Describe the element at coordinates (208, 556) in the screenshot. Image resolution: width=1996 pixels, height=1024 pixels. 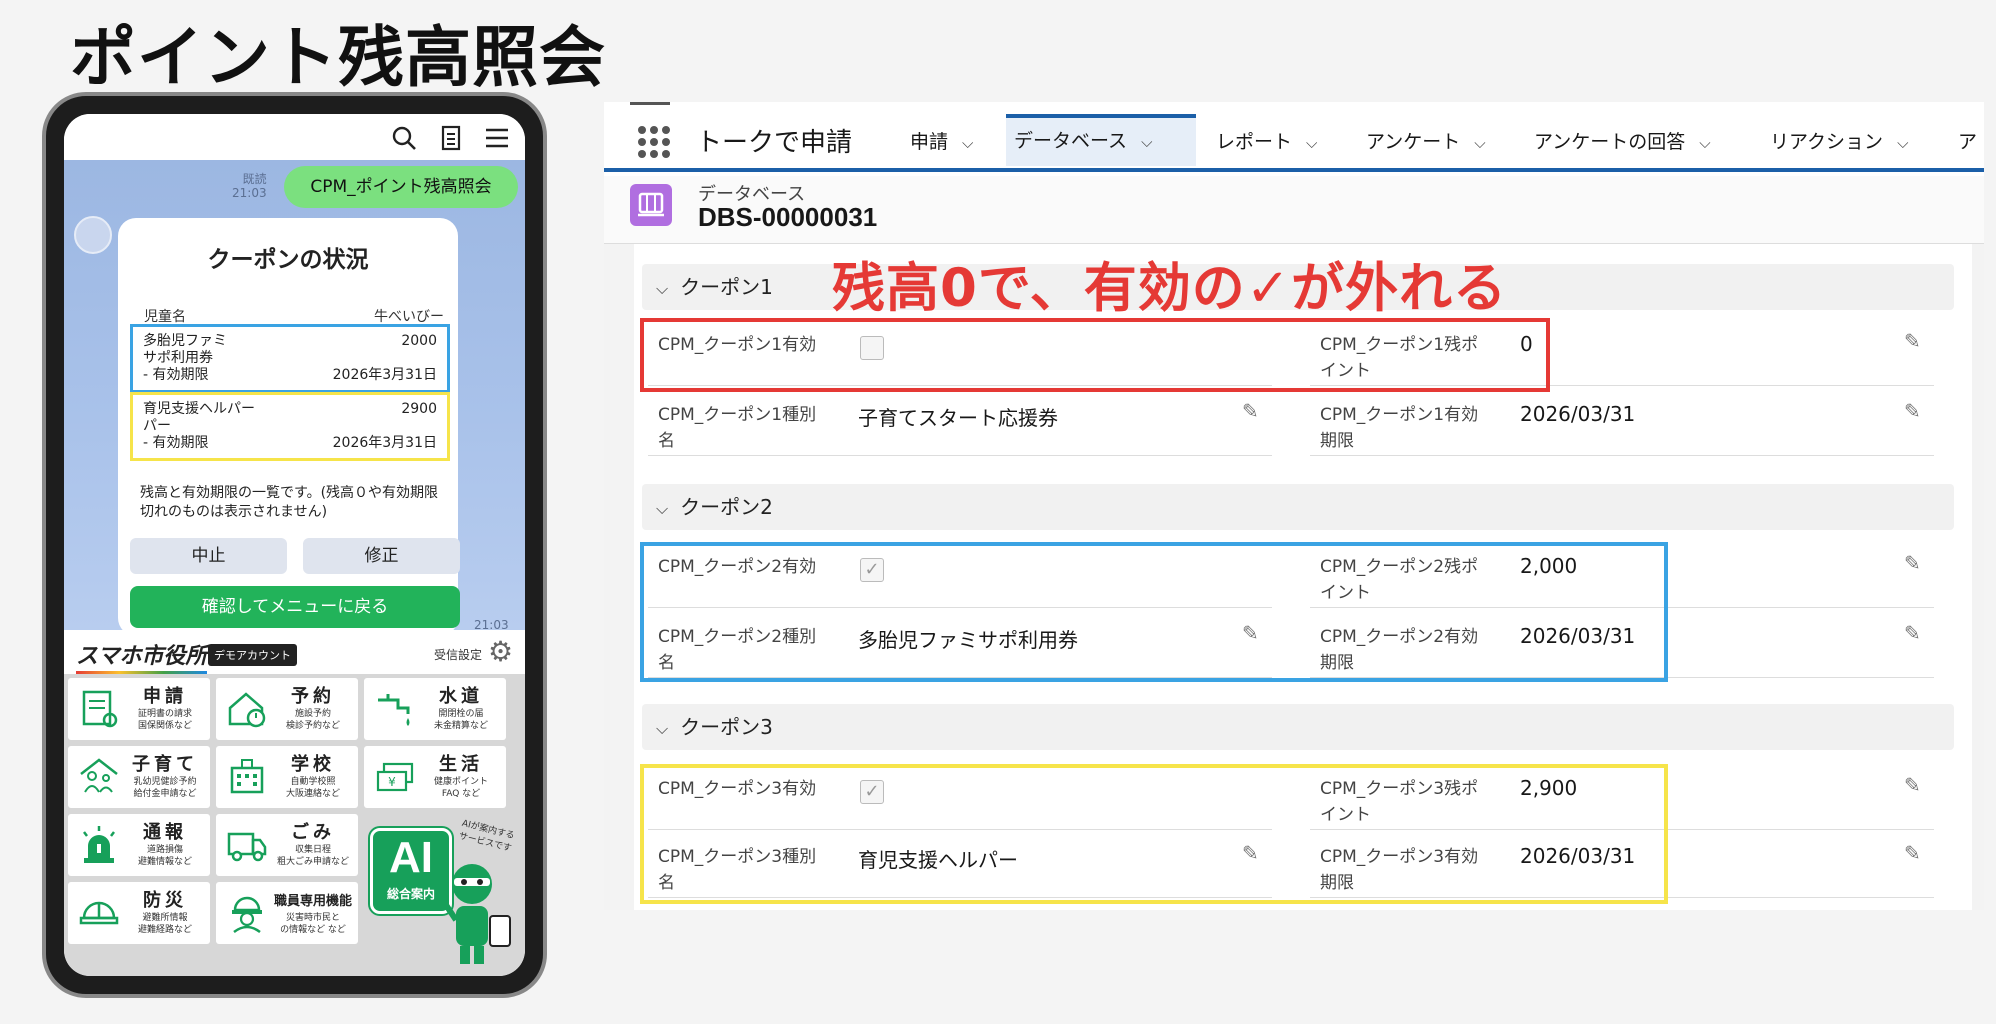
I see `cancel-button: 中止` at that location.